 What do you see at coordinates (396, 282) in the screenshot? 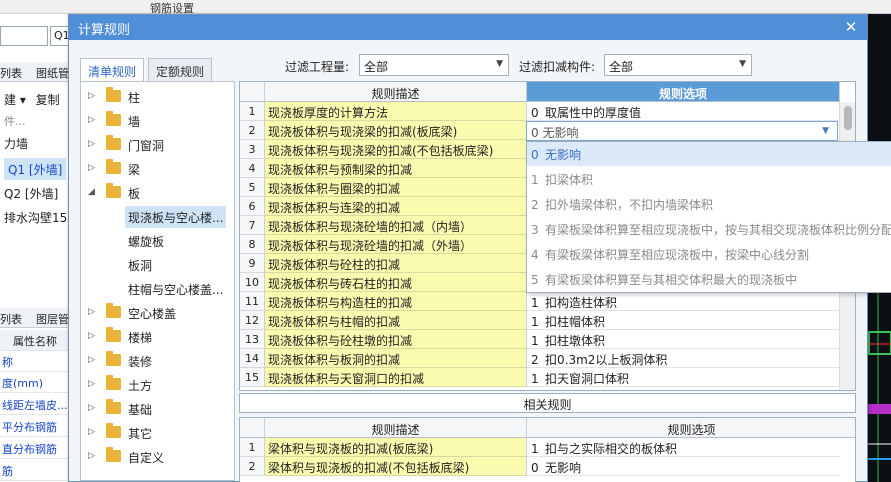
I see `rules-row-description: 现浇板体积与砖石柱的扣减` at bounding box center [396, 282].